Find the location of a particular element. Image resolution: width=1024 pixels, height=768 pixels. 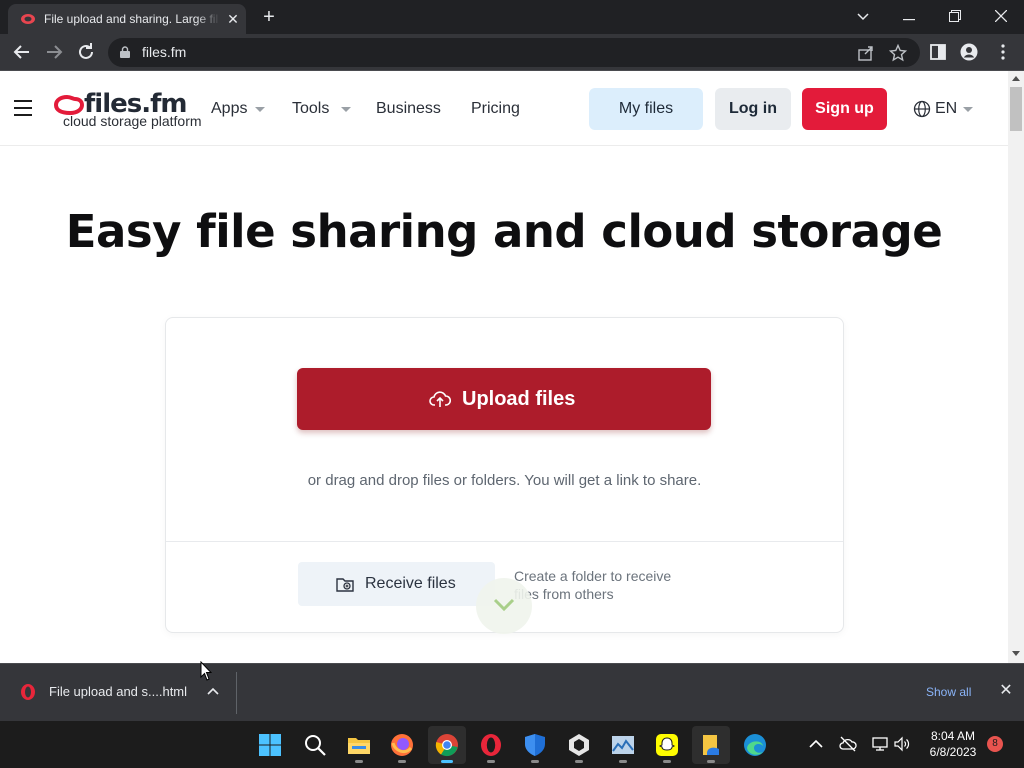

log-in-button: Log in is located at coordinates (753, 109).